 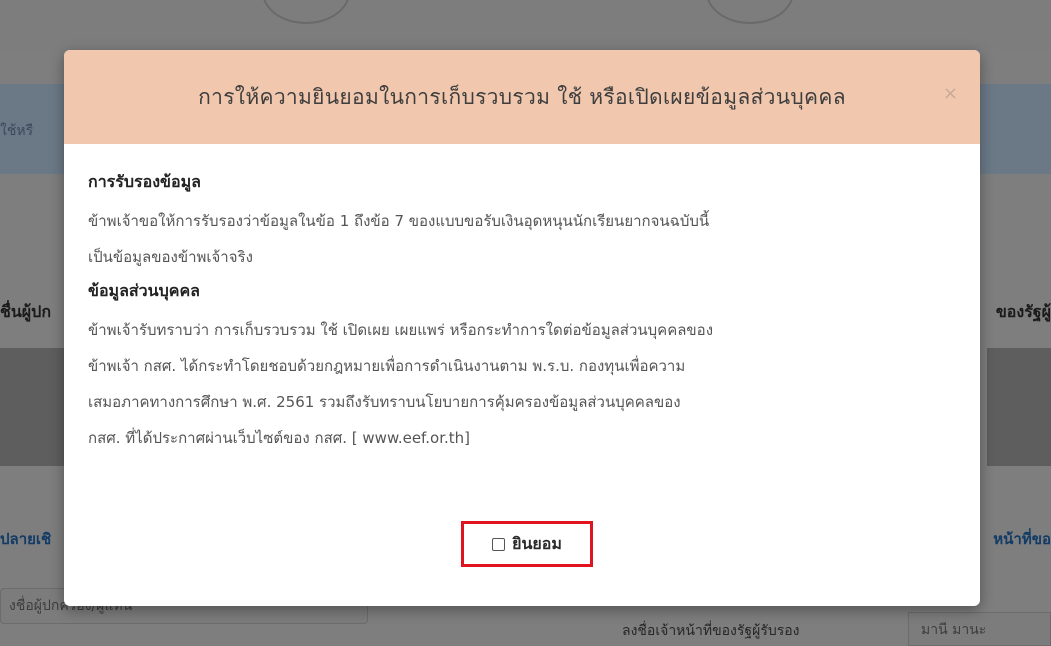 I want to click on background-officer-label: ลงชื่อเจ้าหน้าที่ของรัฐผู้รับรอง, so click(x=711, y=631).